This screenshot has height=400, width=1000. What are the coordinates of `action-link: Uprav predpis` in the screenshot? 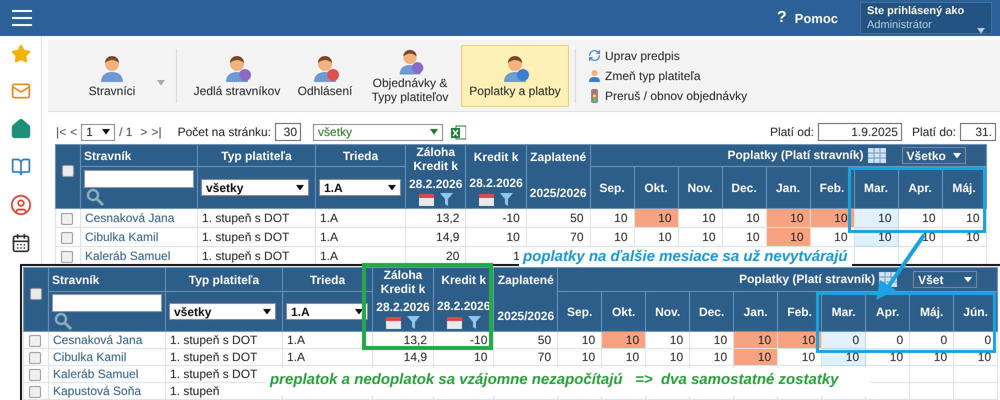 It's located at (668, 55).